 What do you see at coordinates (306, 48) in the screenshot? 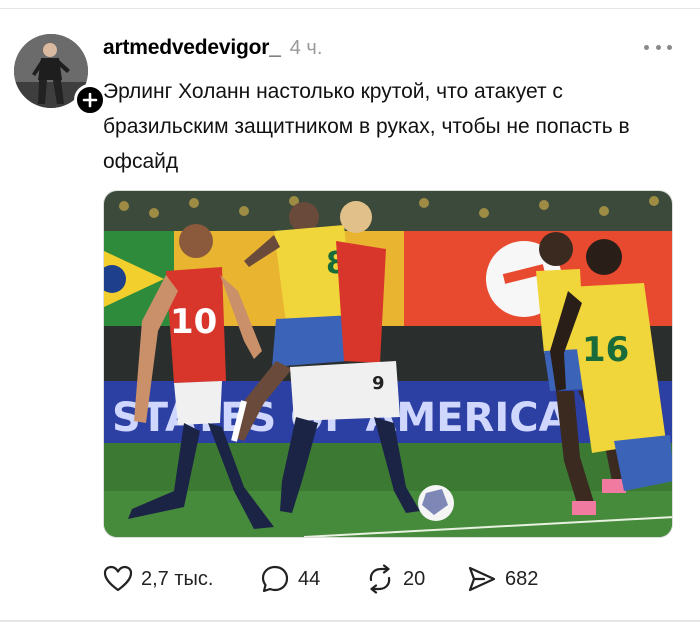
I see `post-timestamp: 4 ч.` at bounding box center [306, 48].